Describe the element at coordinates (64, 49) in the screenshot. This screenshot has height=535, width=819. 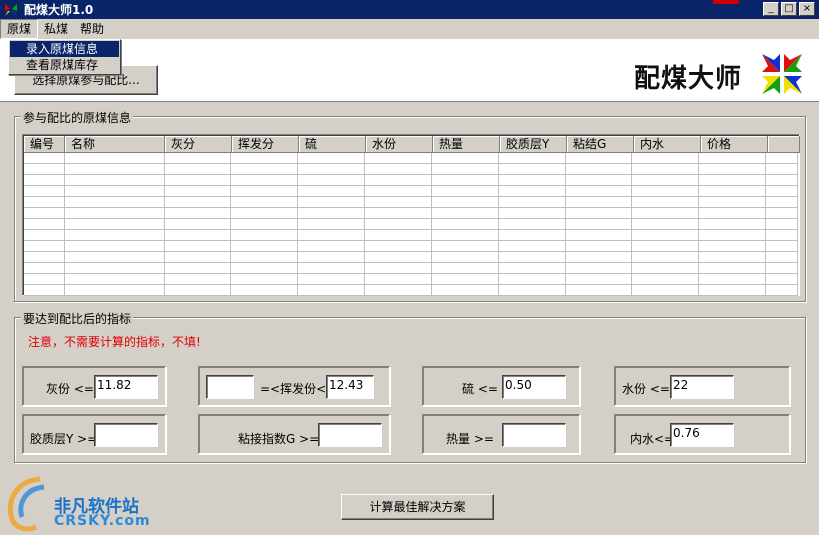
I see `menu-entry-input-coal: 录入原煤信息` at that location.